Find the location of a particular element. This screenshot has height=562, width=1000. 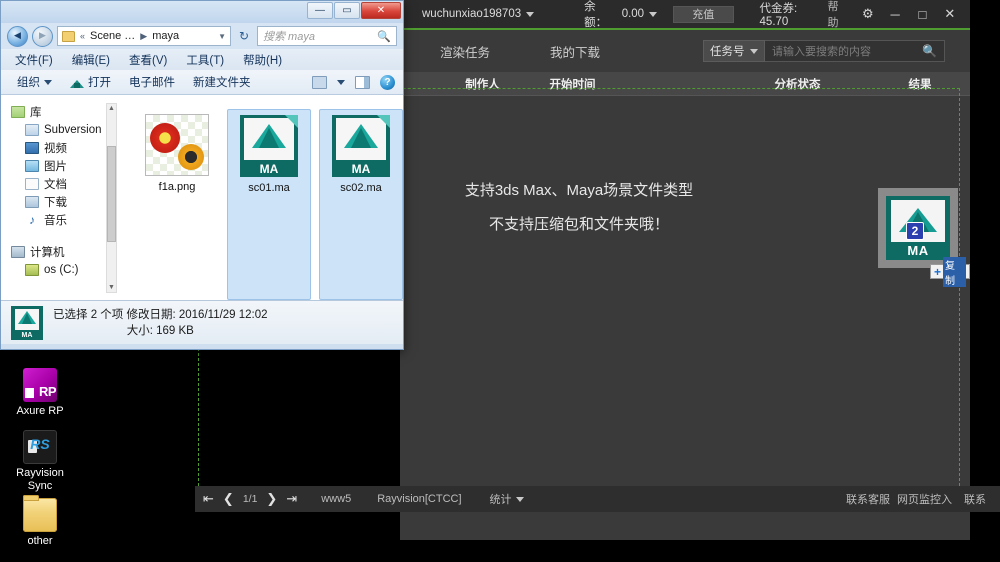

tree-item-computer: 计算机 is located at coordinates (65, 252).